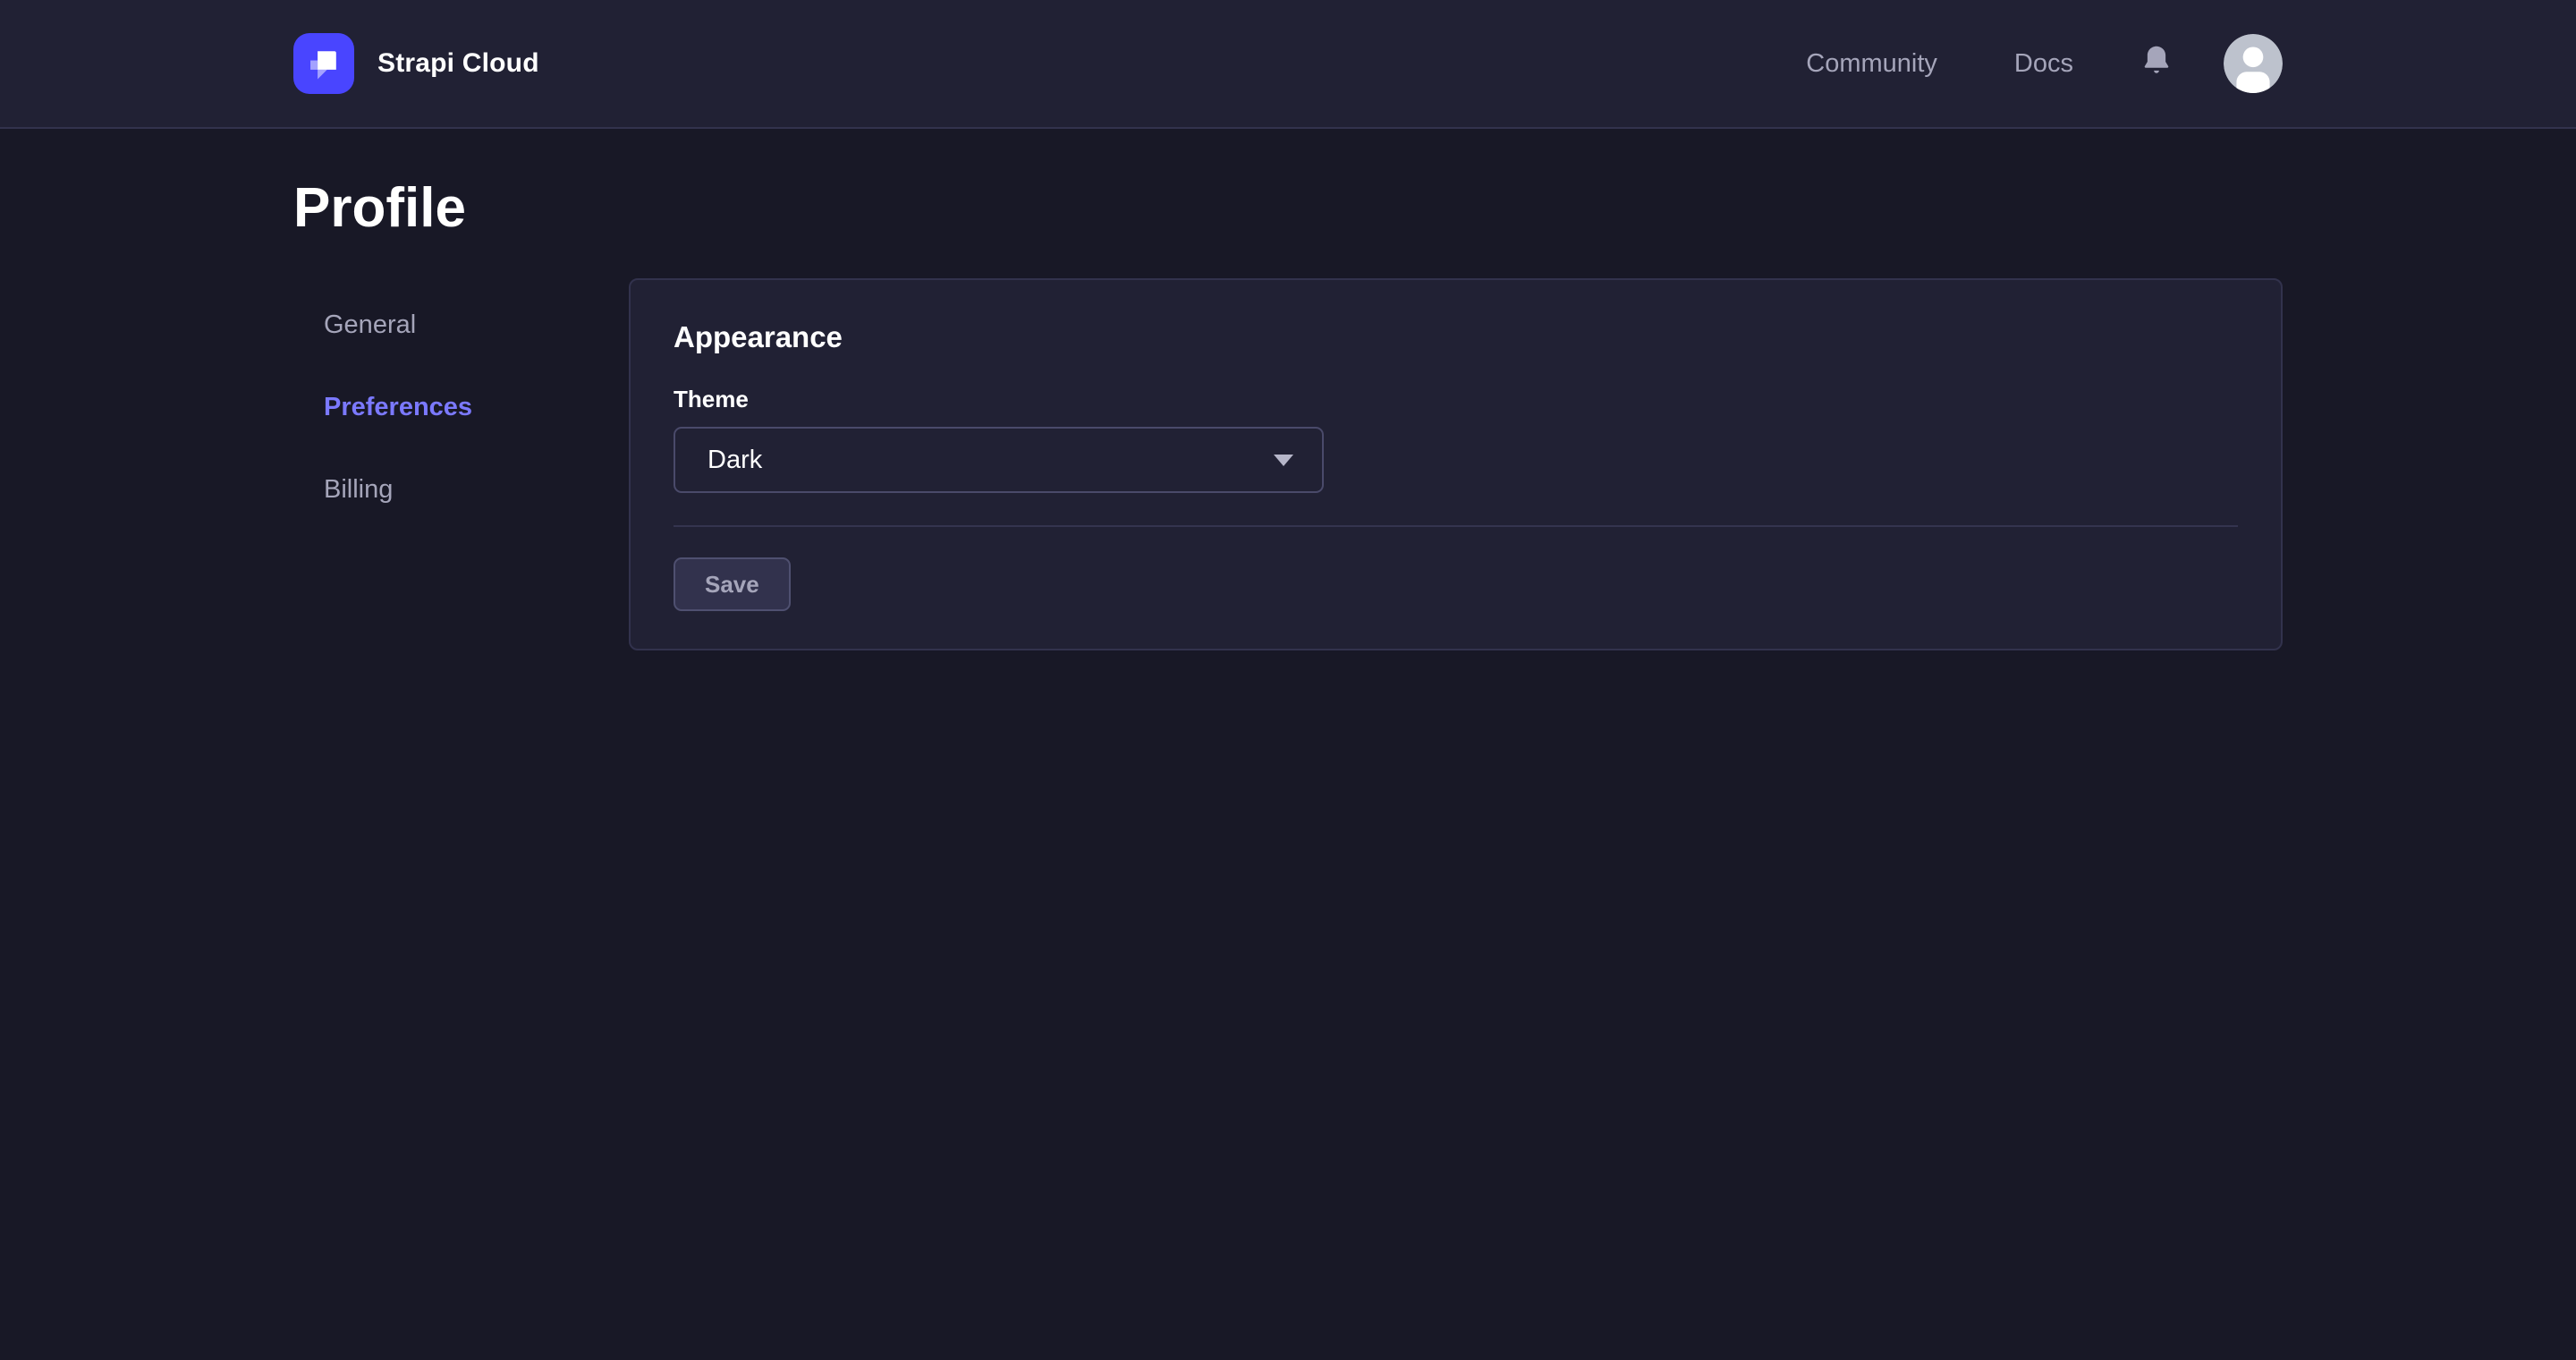  I want to click on sidebar-item-preferences: Preferences, so click(461, 407).